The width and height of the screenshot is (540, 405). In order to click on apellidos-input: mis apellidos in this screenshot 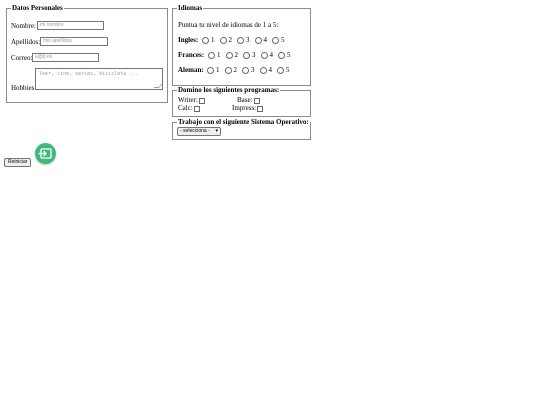, I will do `click(74, 41)`.